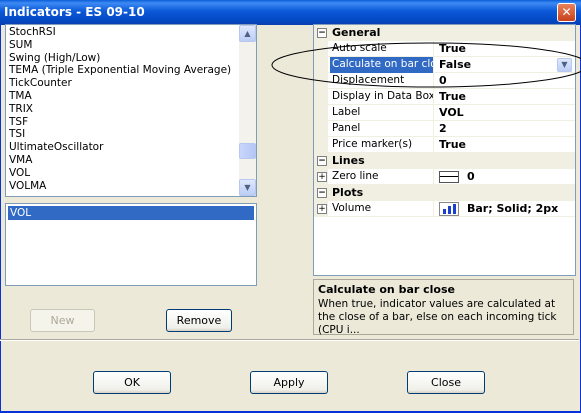  I want to click on category-label: Plots, so click(348, 192).